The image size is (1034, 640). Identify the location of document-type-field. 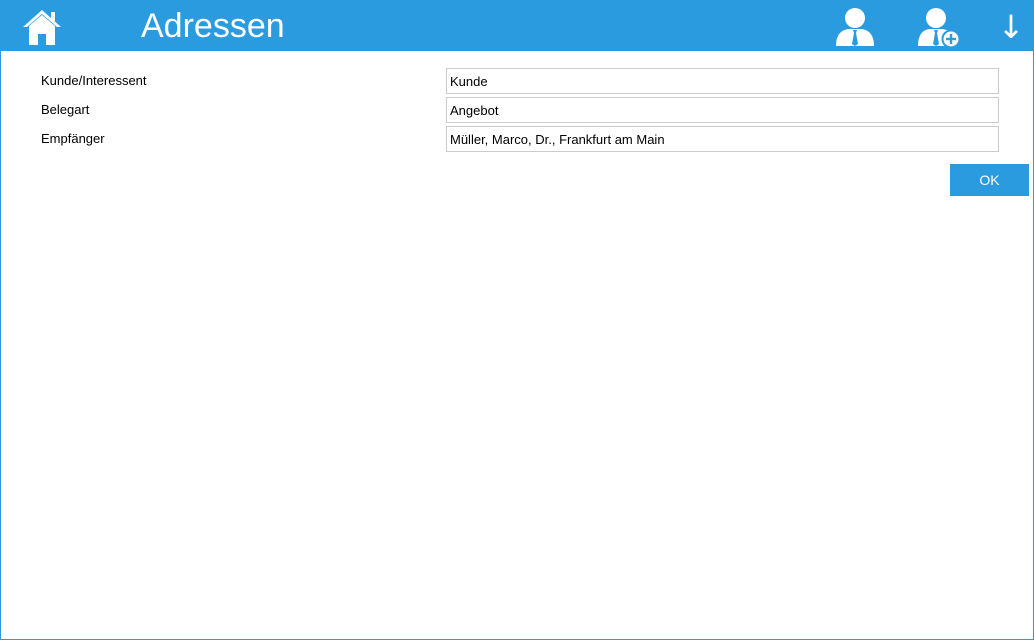
(722, 110).